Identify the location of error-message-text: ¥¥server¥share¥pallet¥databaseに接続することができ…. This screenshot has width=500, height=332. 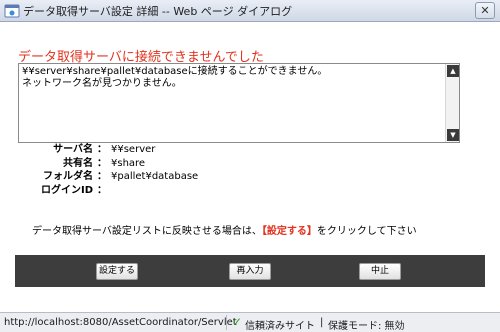
(175, 77).